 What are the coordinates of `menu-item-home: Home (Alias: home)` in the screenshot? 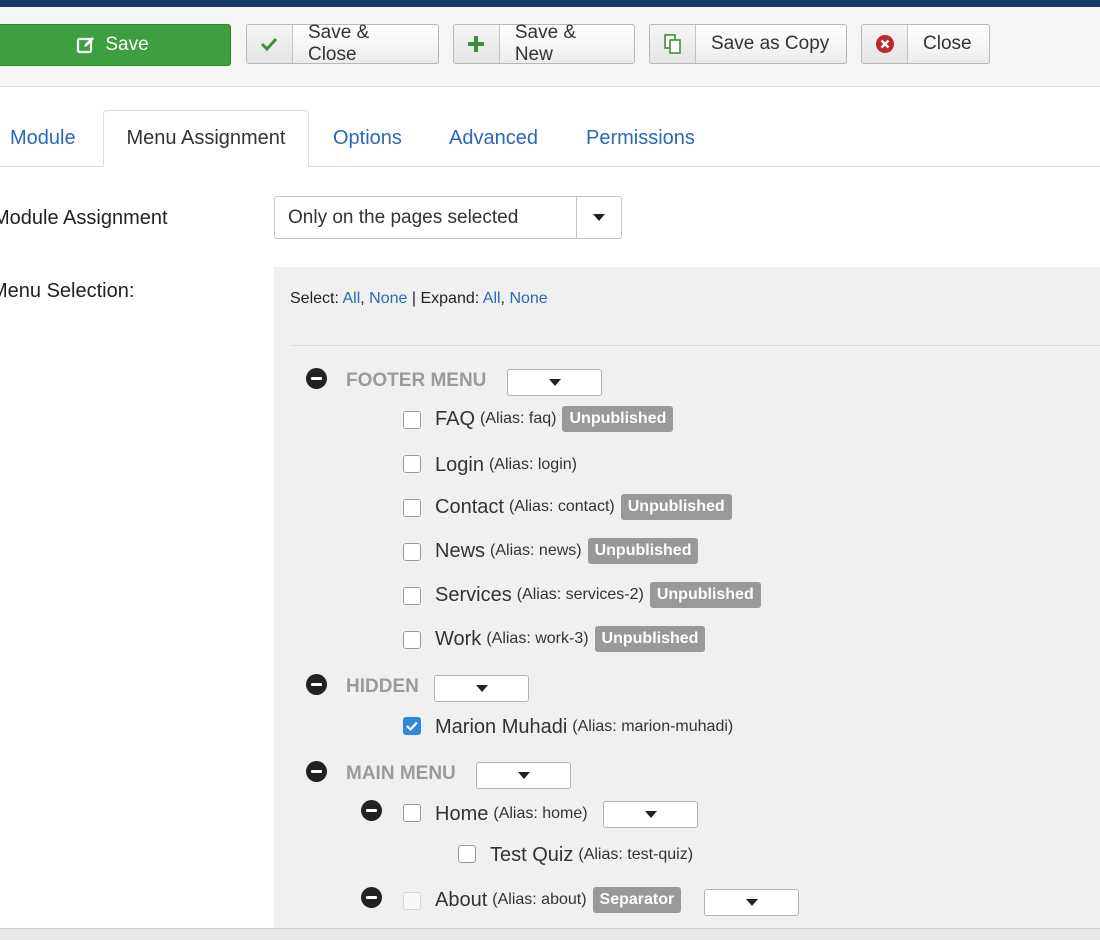 It's located at (511, 813).